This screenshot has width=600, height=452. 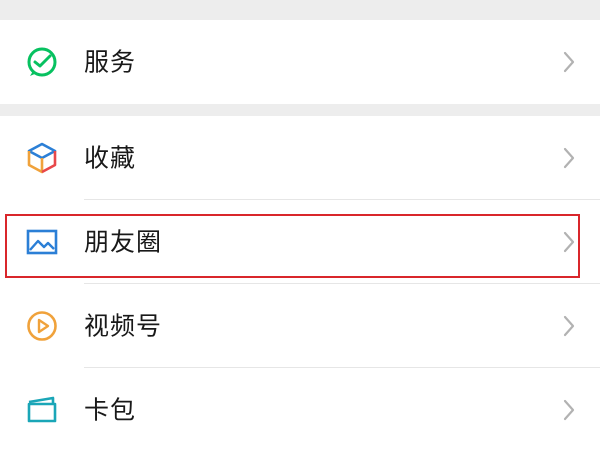 What do you see at coordinates (110, 410) in the screenshot?
I see `menu-item-label: 卡包` at bounding box center [110, 410].